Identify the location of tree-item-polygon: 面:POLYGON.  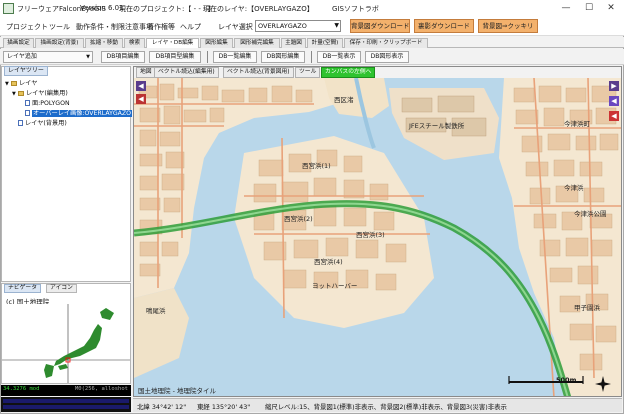
(67, 104).